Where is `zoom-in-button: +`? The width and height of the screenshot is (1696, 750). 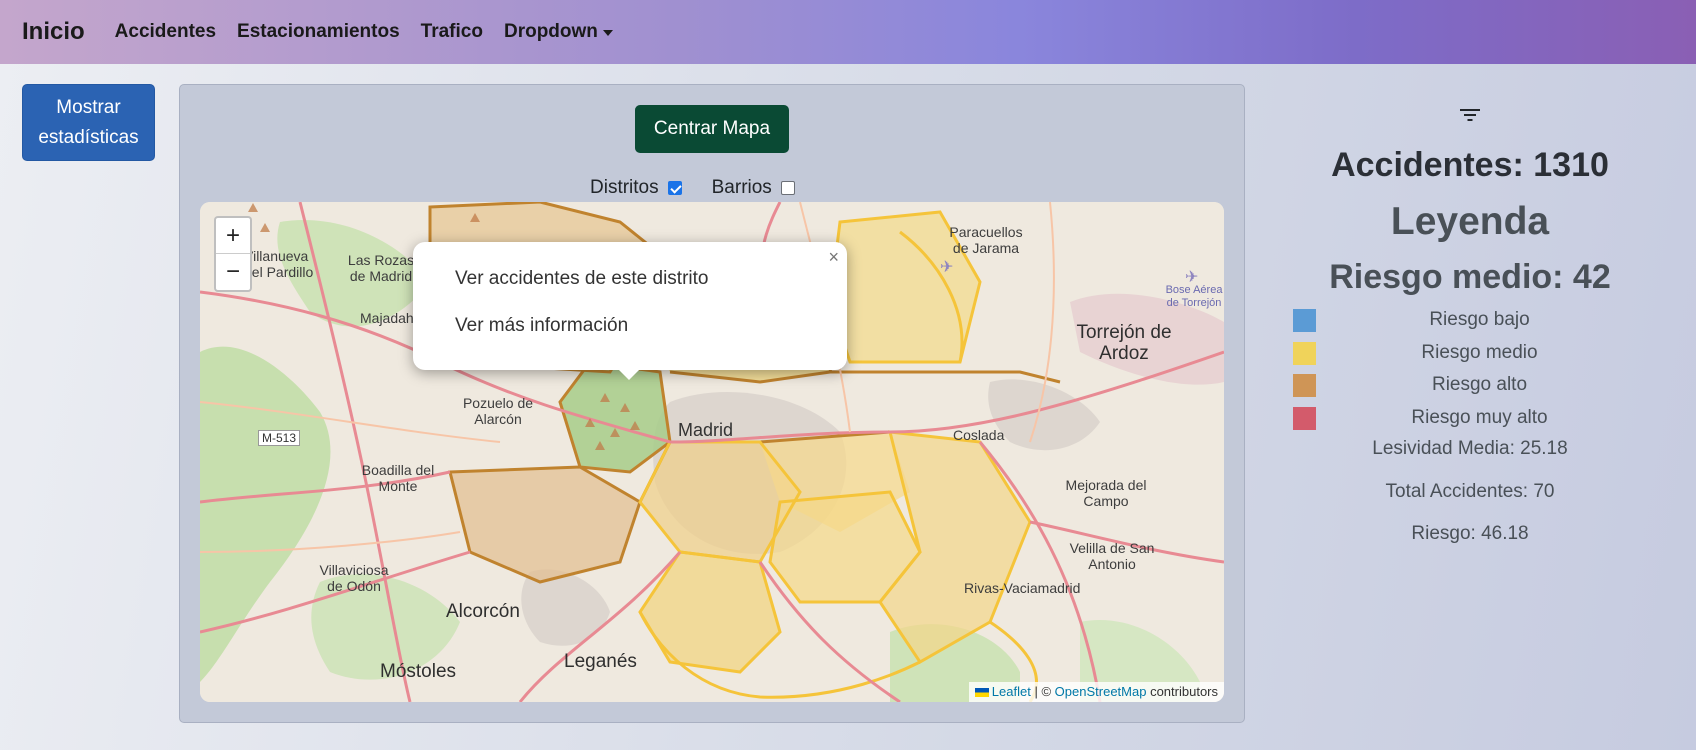
zoom-in-button: + is located at coordinates (233, 236).